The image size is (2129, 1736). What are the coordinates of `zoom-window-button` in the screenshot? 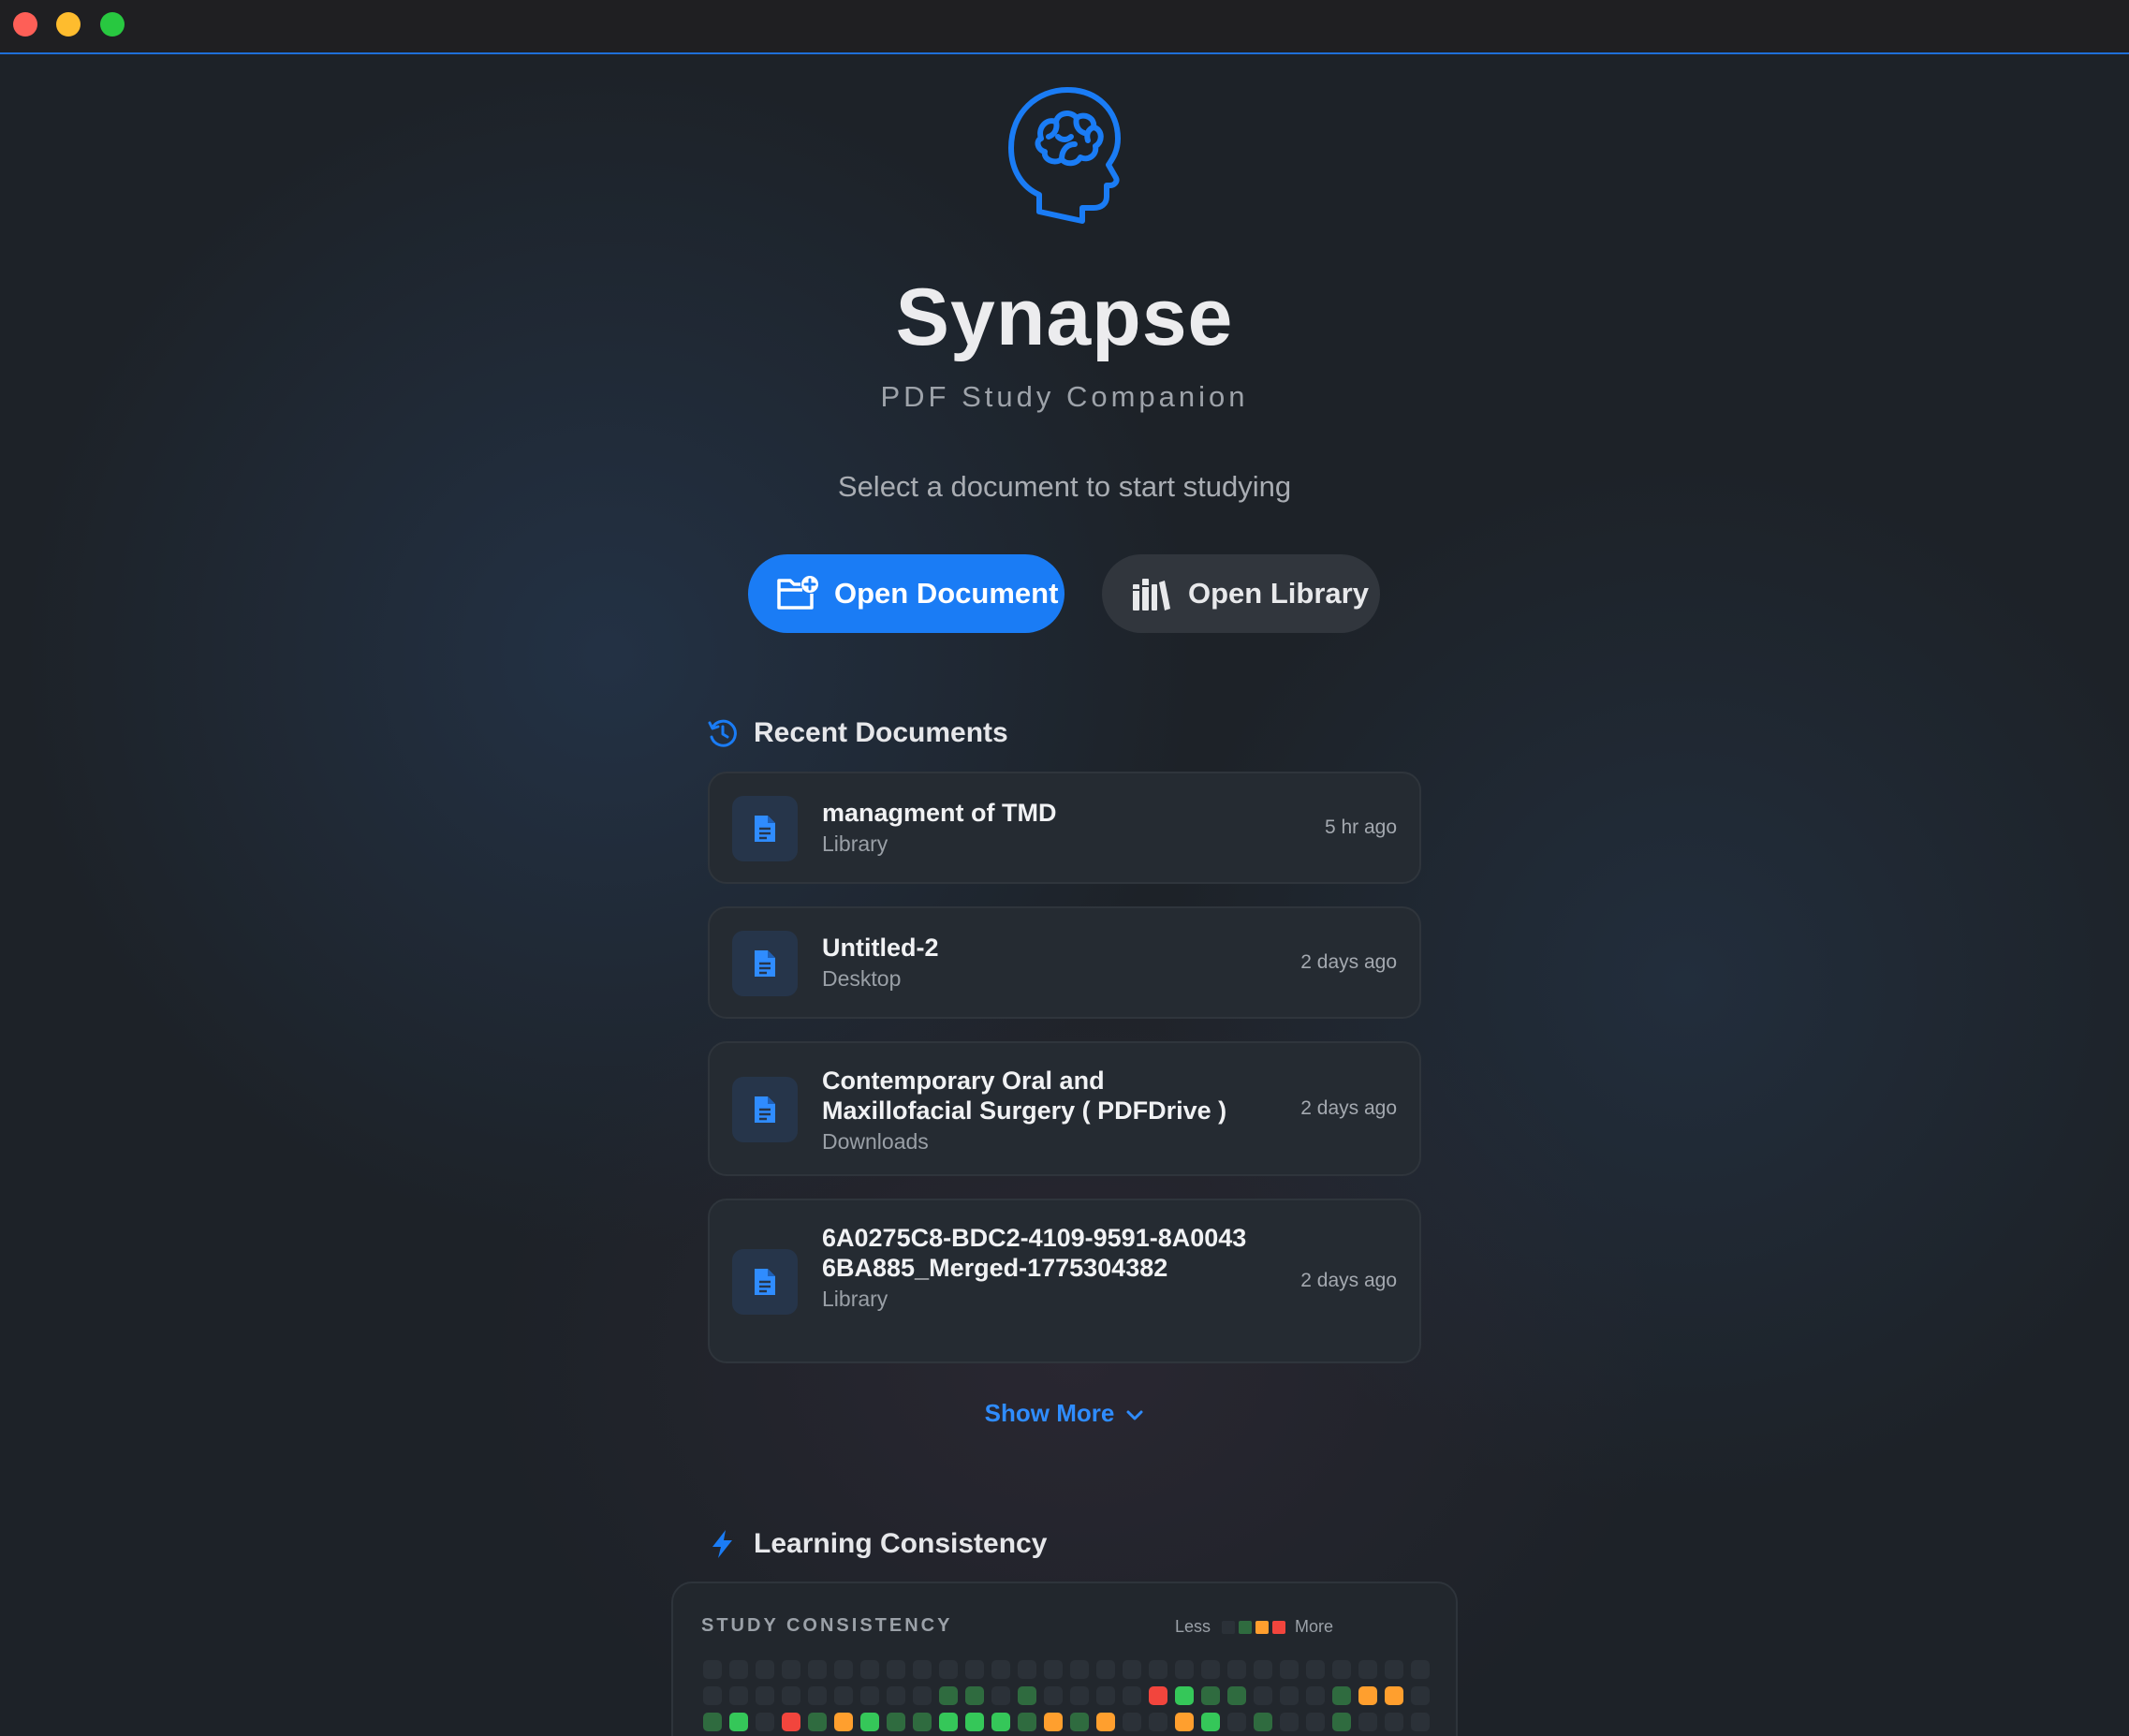 It's located at (113, 25).